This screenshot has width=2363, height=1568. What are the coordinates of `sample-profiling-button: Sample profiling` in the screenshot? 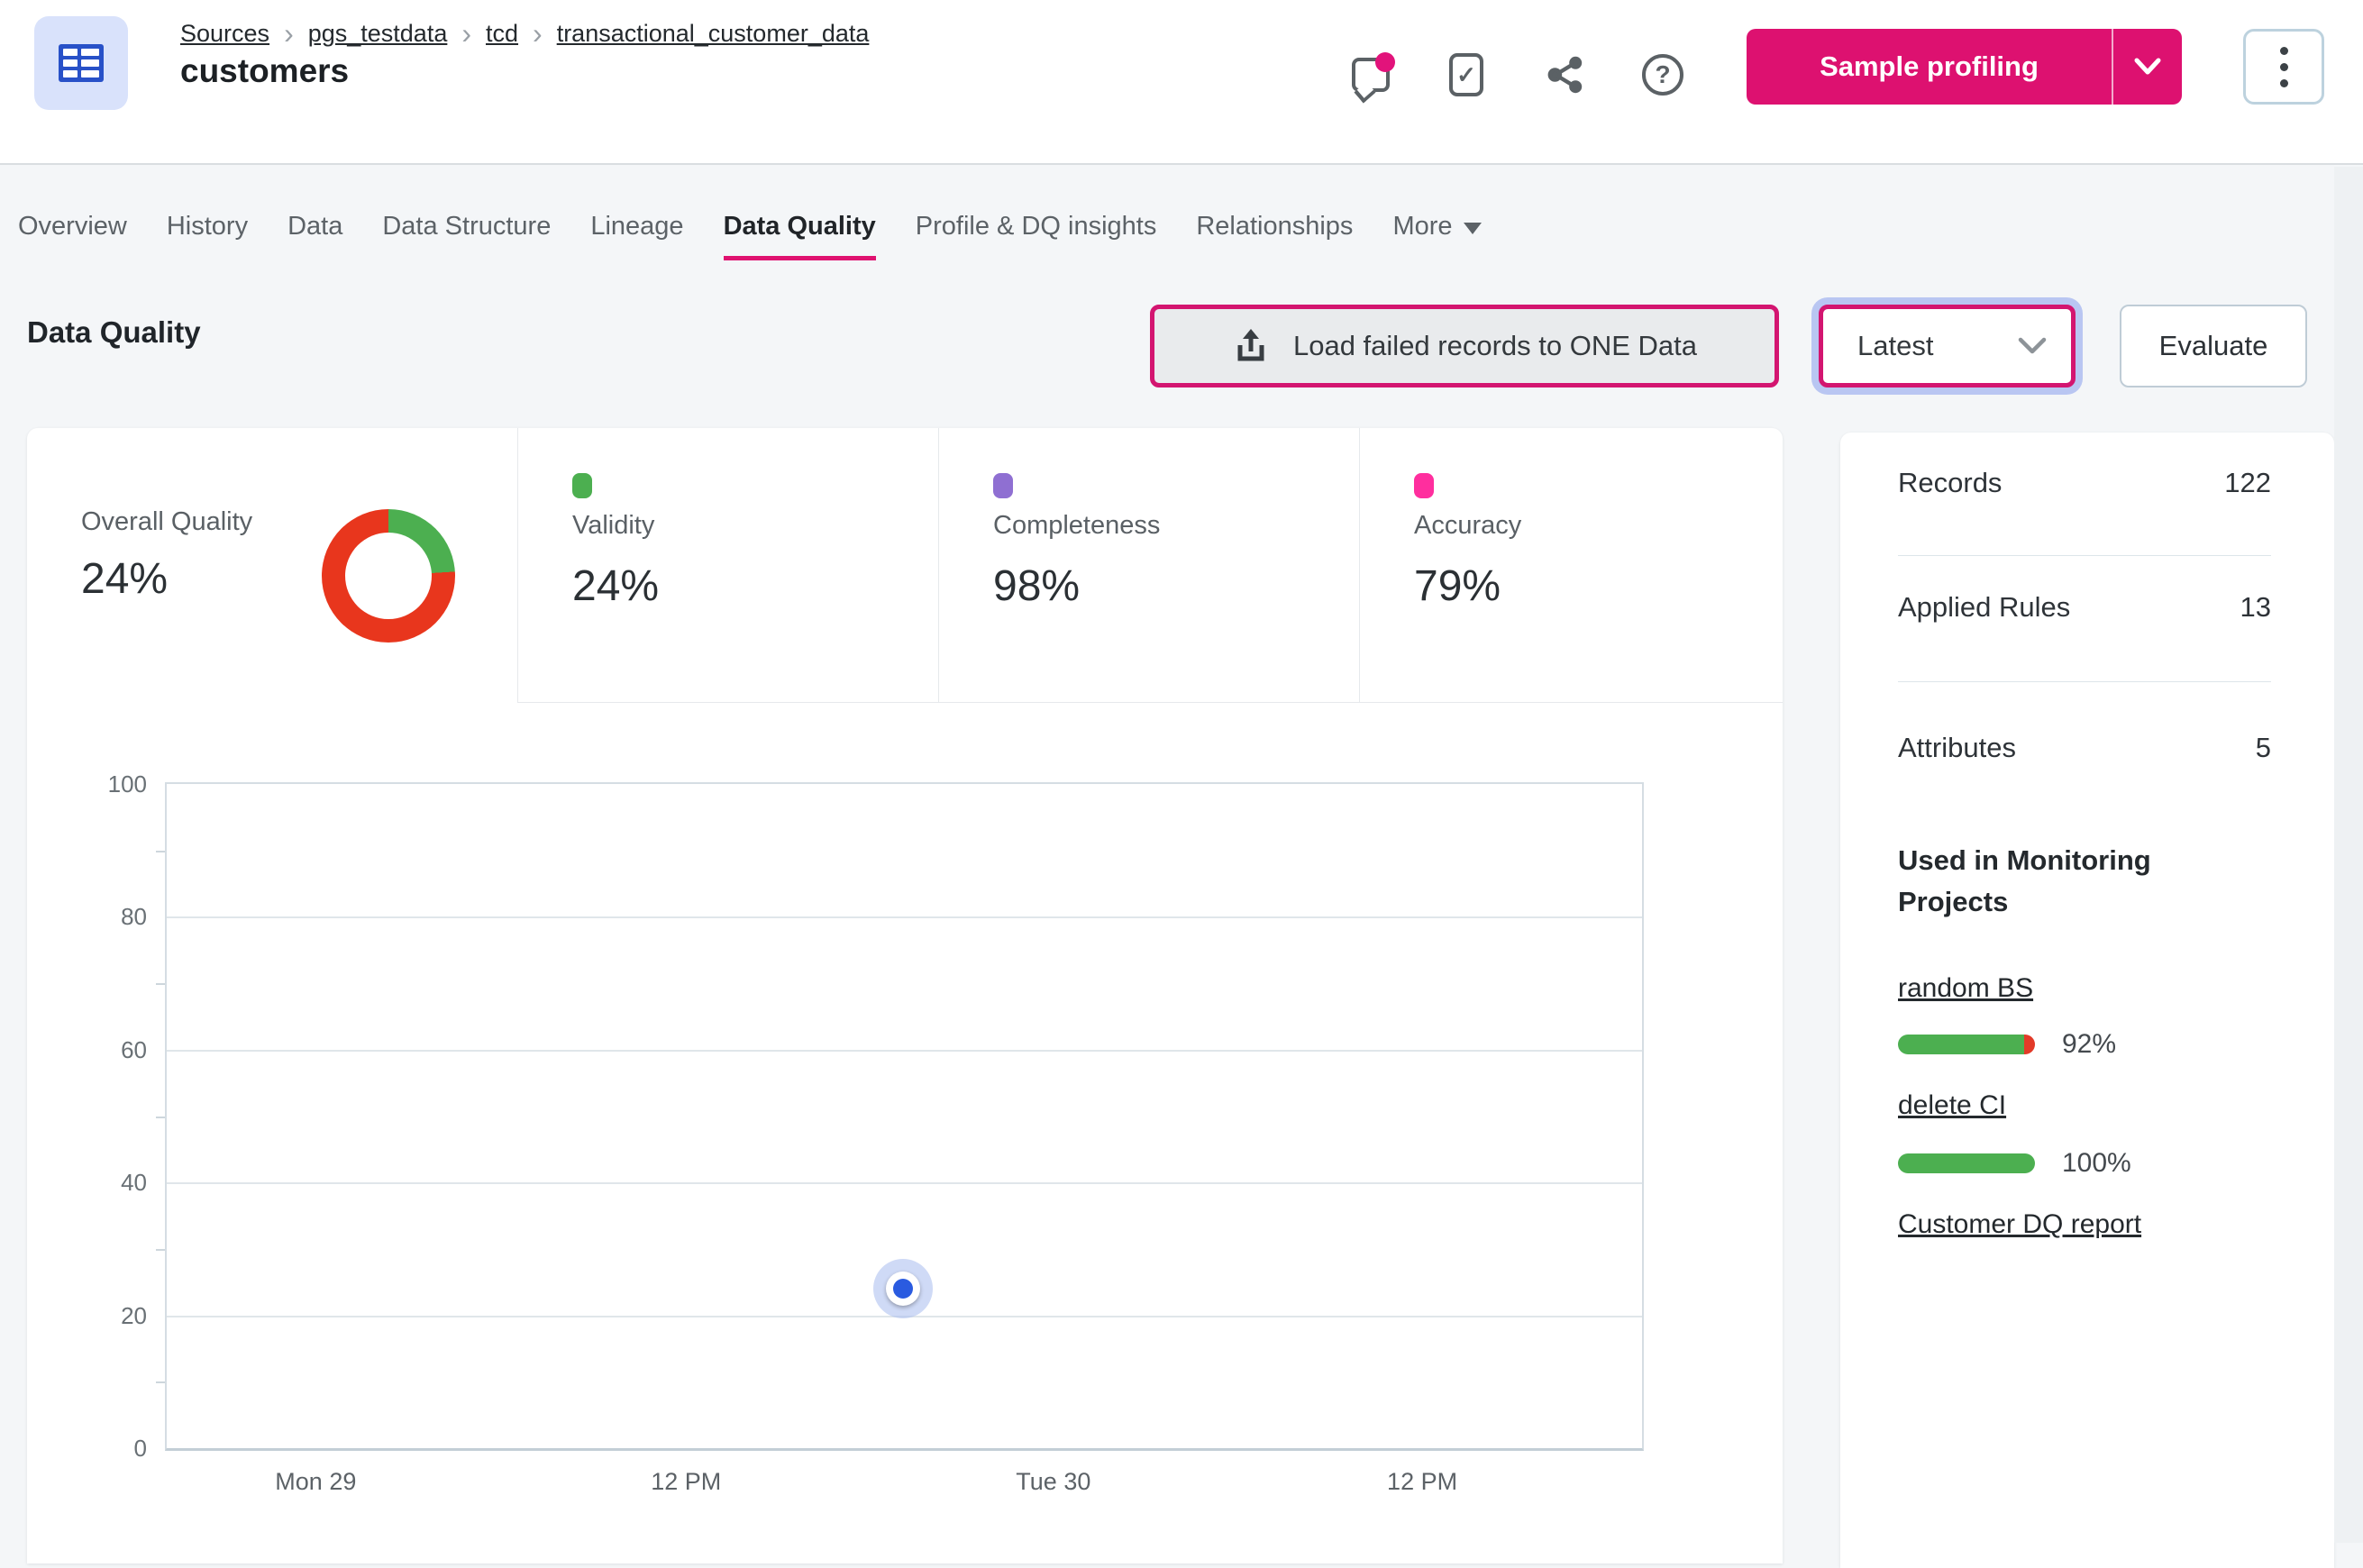 It's located at (1964, 67).